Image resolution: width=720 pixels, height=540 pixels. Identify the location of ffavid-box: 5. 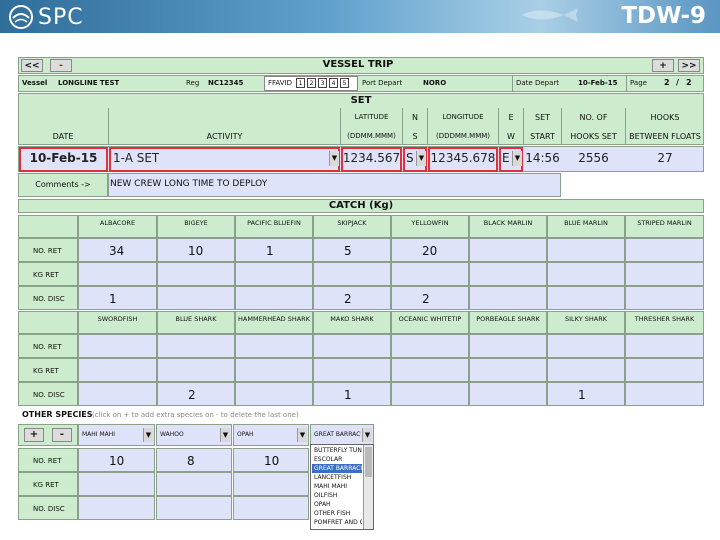
(344, 83).